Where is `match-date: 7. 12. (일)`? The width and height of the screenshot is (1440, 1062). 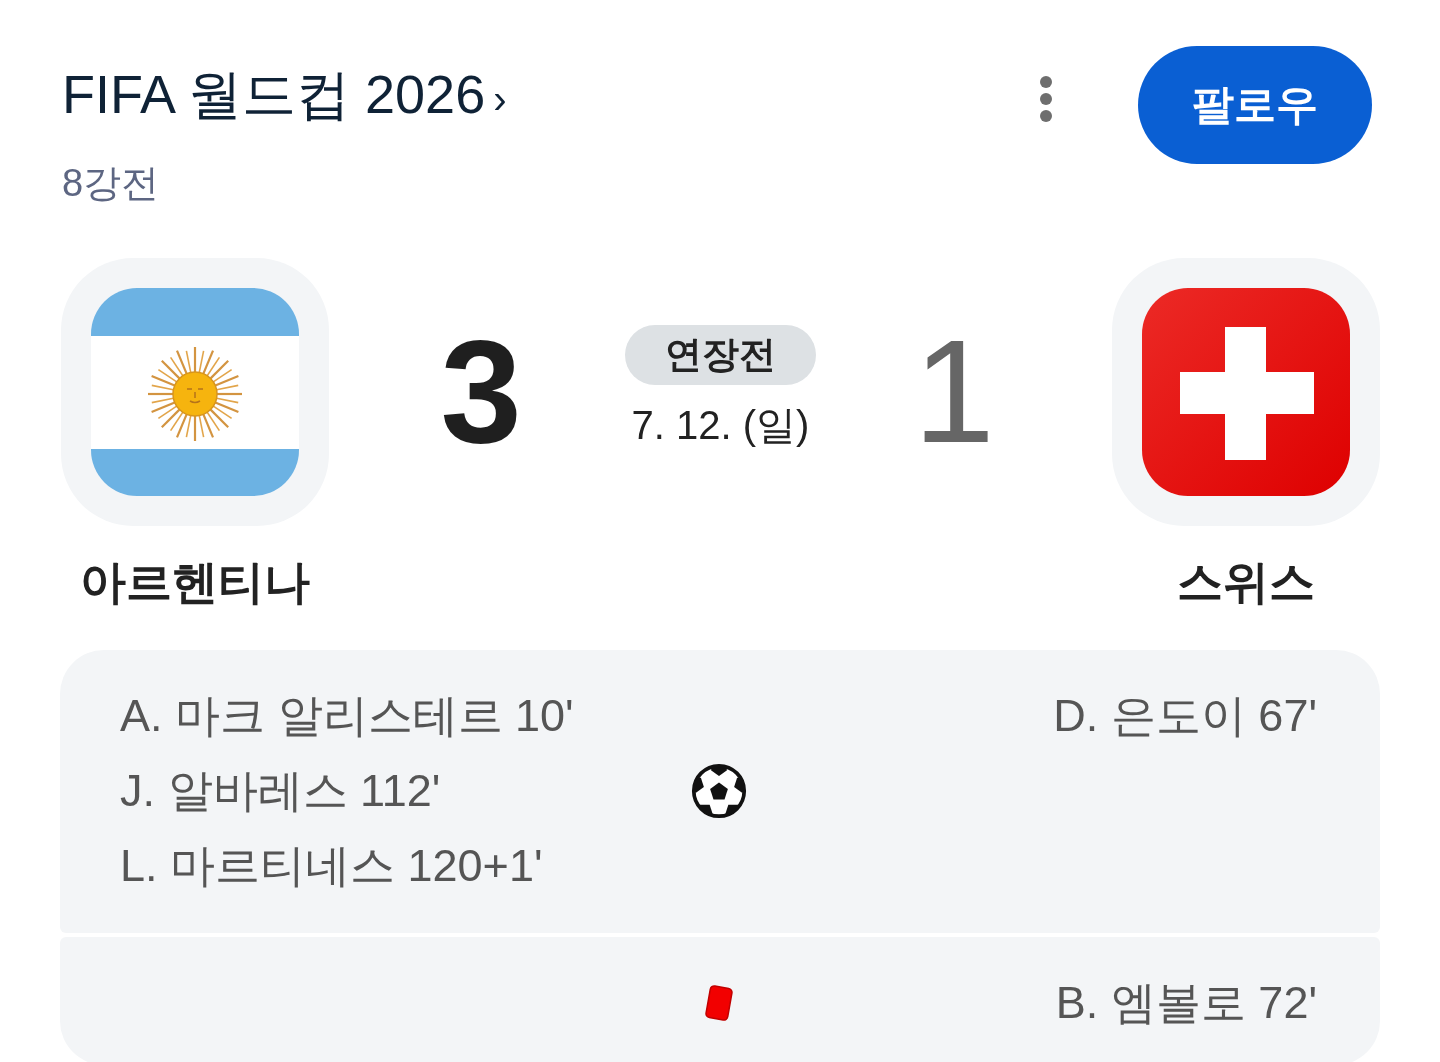 match-date: 7. 12. (일) is located at coordinates (720, 425).